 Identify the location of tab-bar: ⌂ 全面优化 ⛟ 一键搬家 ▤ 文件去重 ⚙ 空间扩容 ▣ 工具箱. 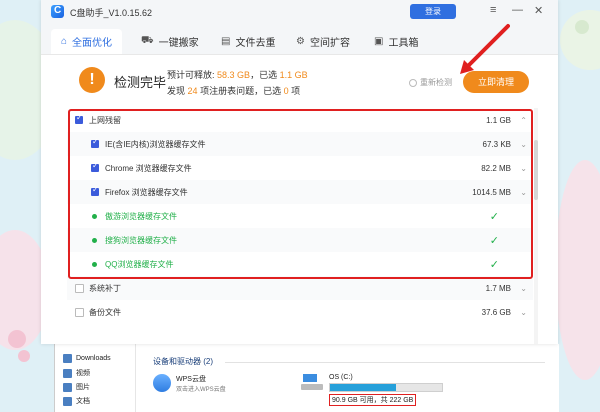
(299, 39).